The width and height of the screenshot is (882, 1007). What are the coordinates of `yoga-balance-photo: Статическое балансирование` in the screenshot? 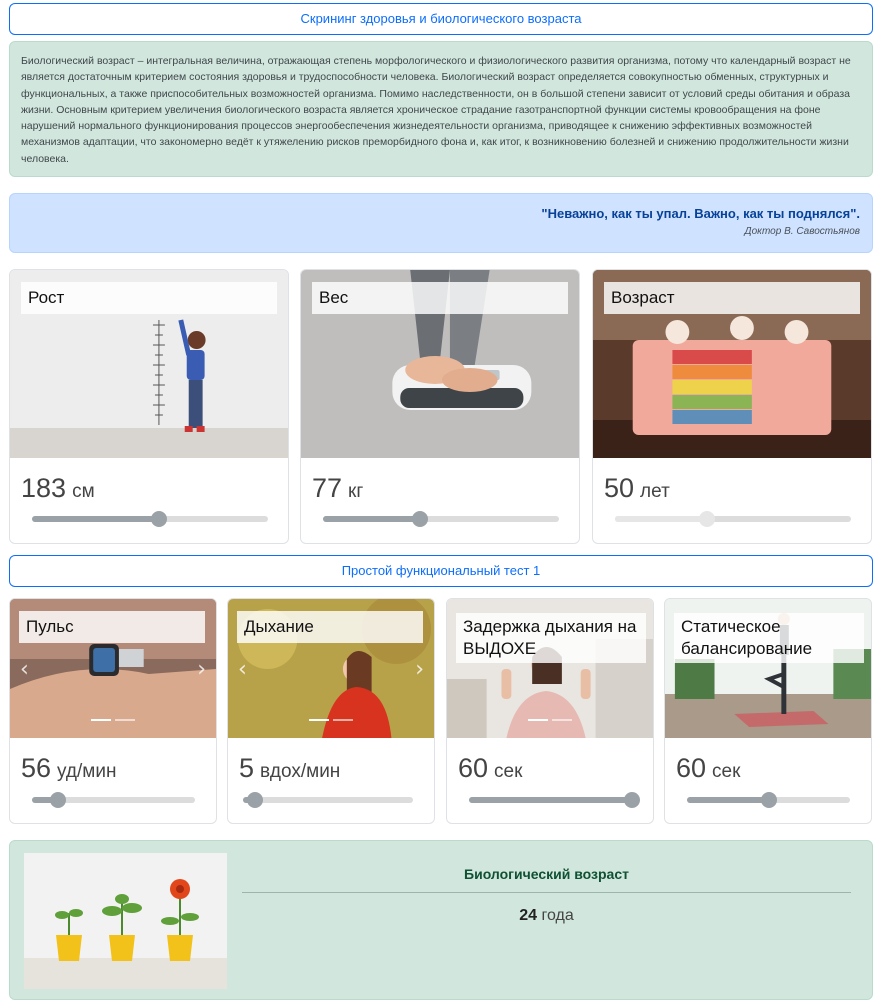 It's located at (768, 668).